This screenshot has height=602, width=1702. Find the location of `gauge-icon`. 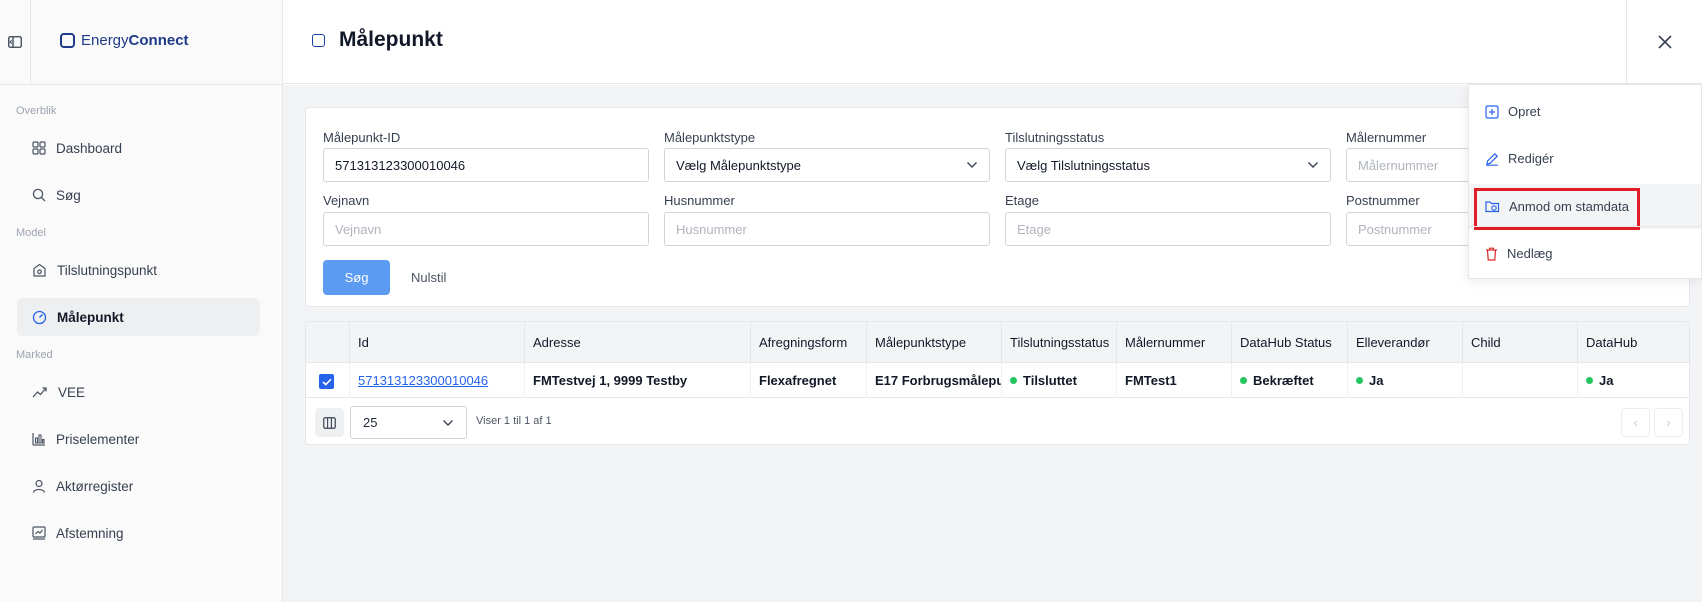

gauge-icon is located at coordinates (39, 317).